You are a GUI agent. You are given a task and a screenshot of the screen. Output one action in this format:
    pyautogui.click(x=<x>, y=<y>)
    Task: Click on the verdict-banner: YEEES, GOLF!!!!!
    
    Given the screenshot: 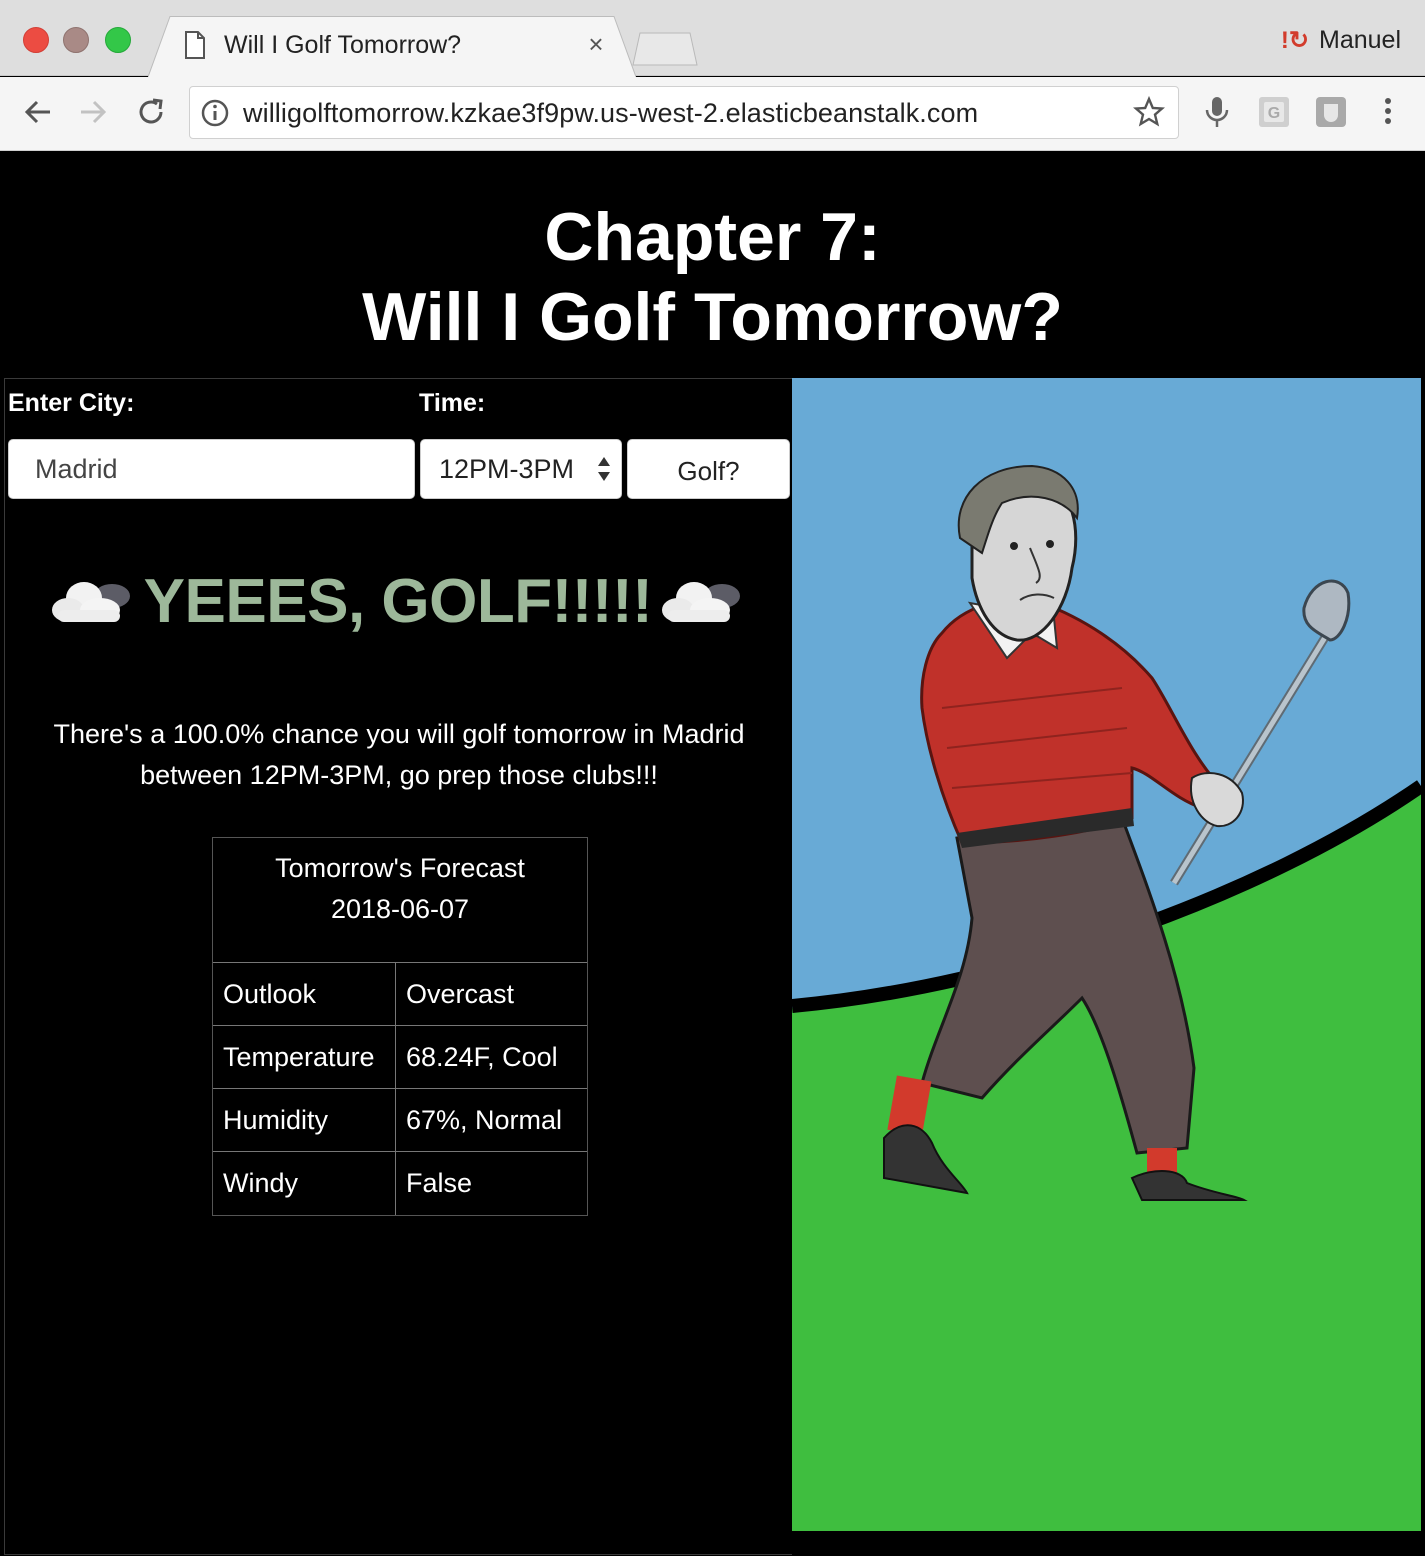 What is the action you would take?
    pyautogui.click(x=398, y=601)
    